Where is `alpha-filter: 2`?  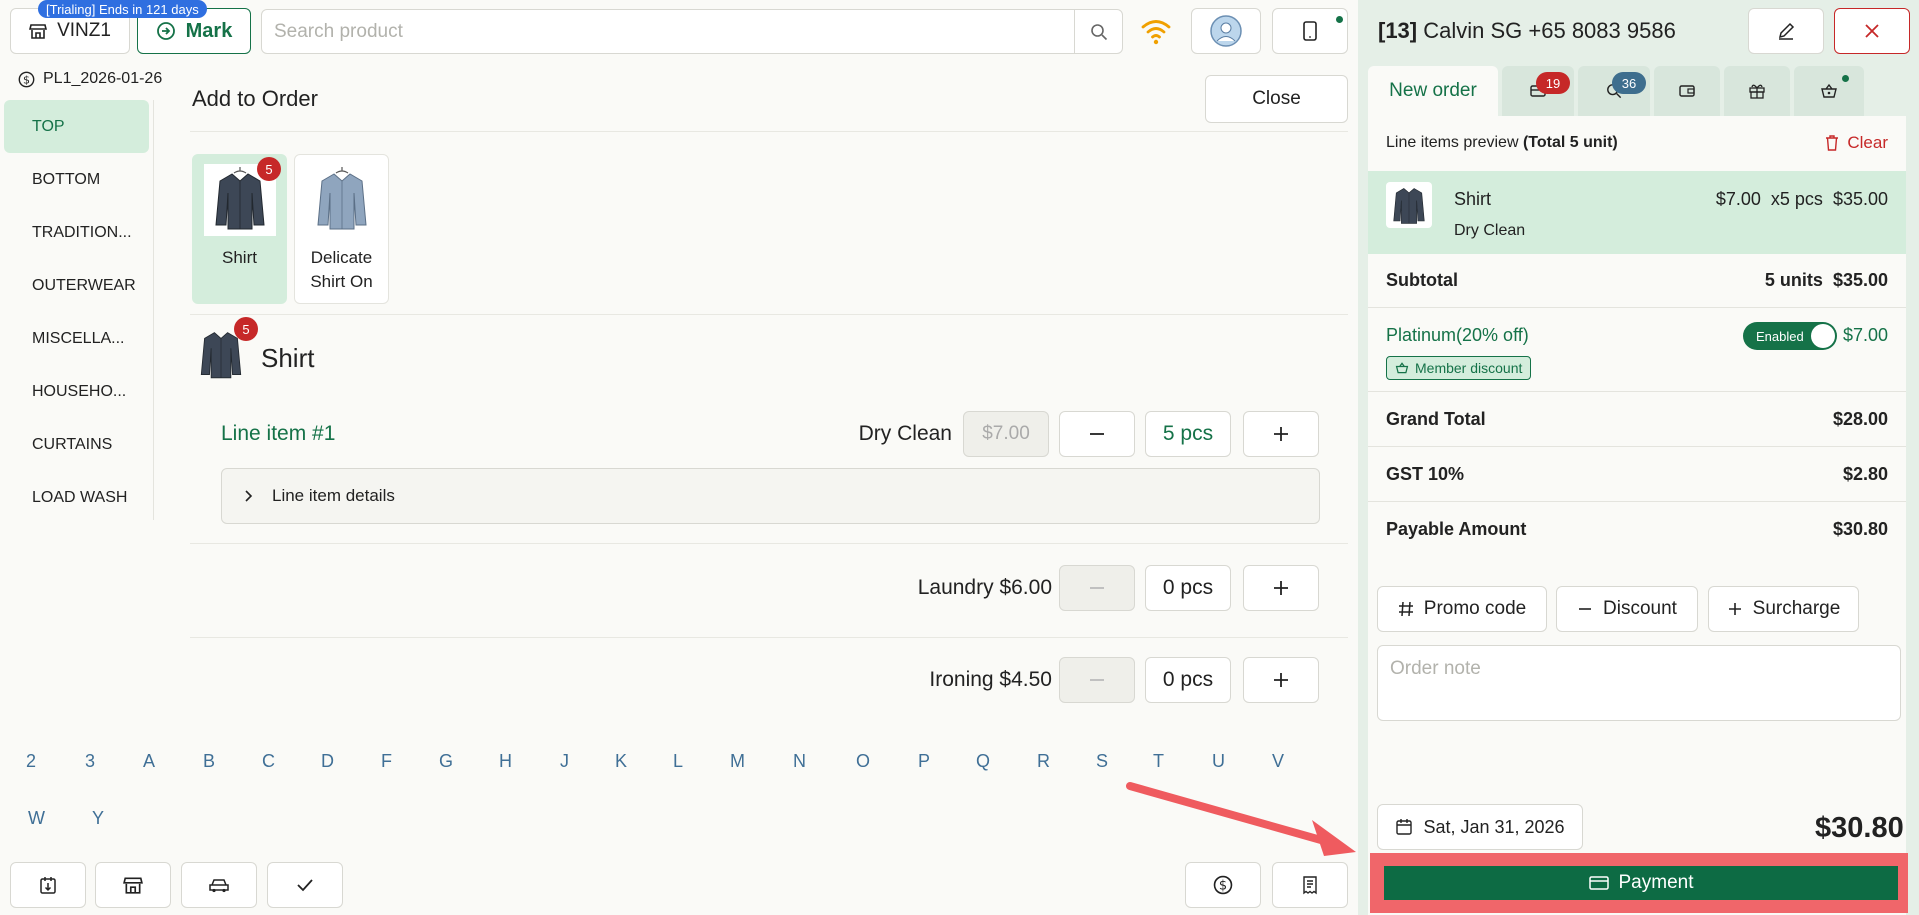
alpha-filter: 2 is located at coordinates (31, 761).